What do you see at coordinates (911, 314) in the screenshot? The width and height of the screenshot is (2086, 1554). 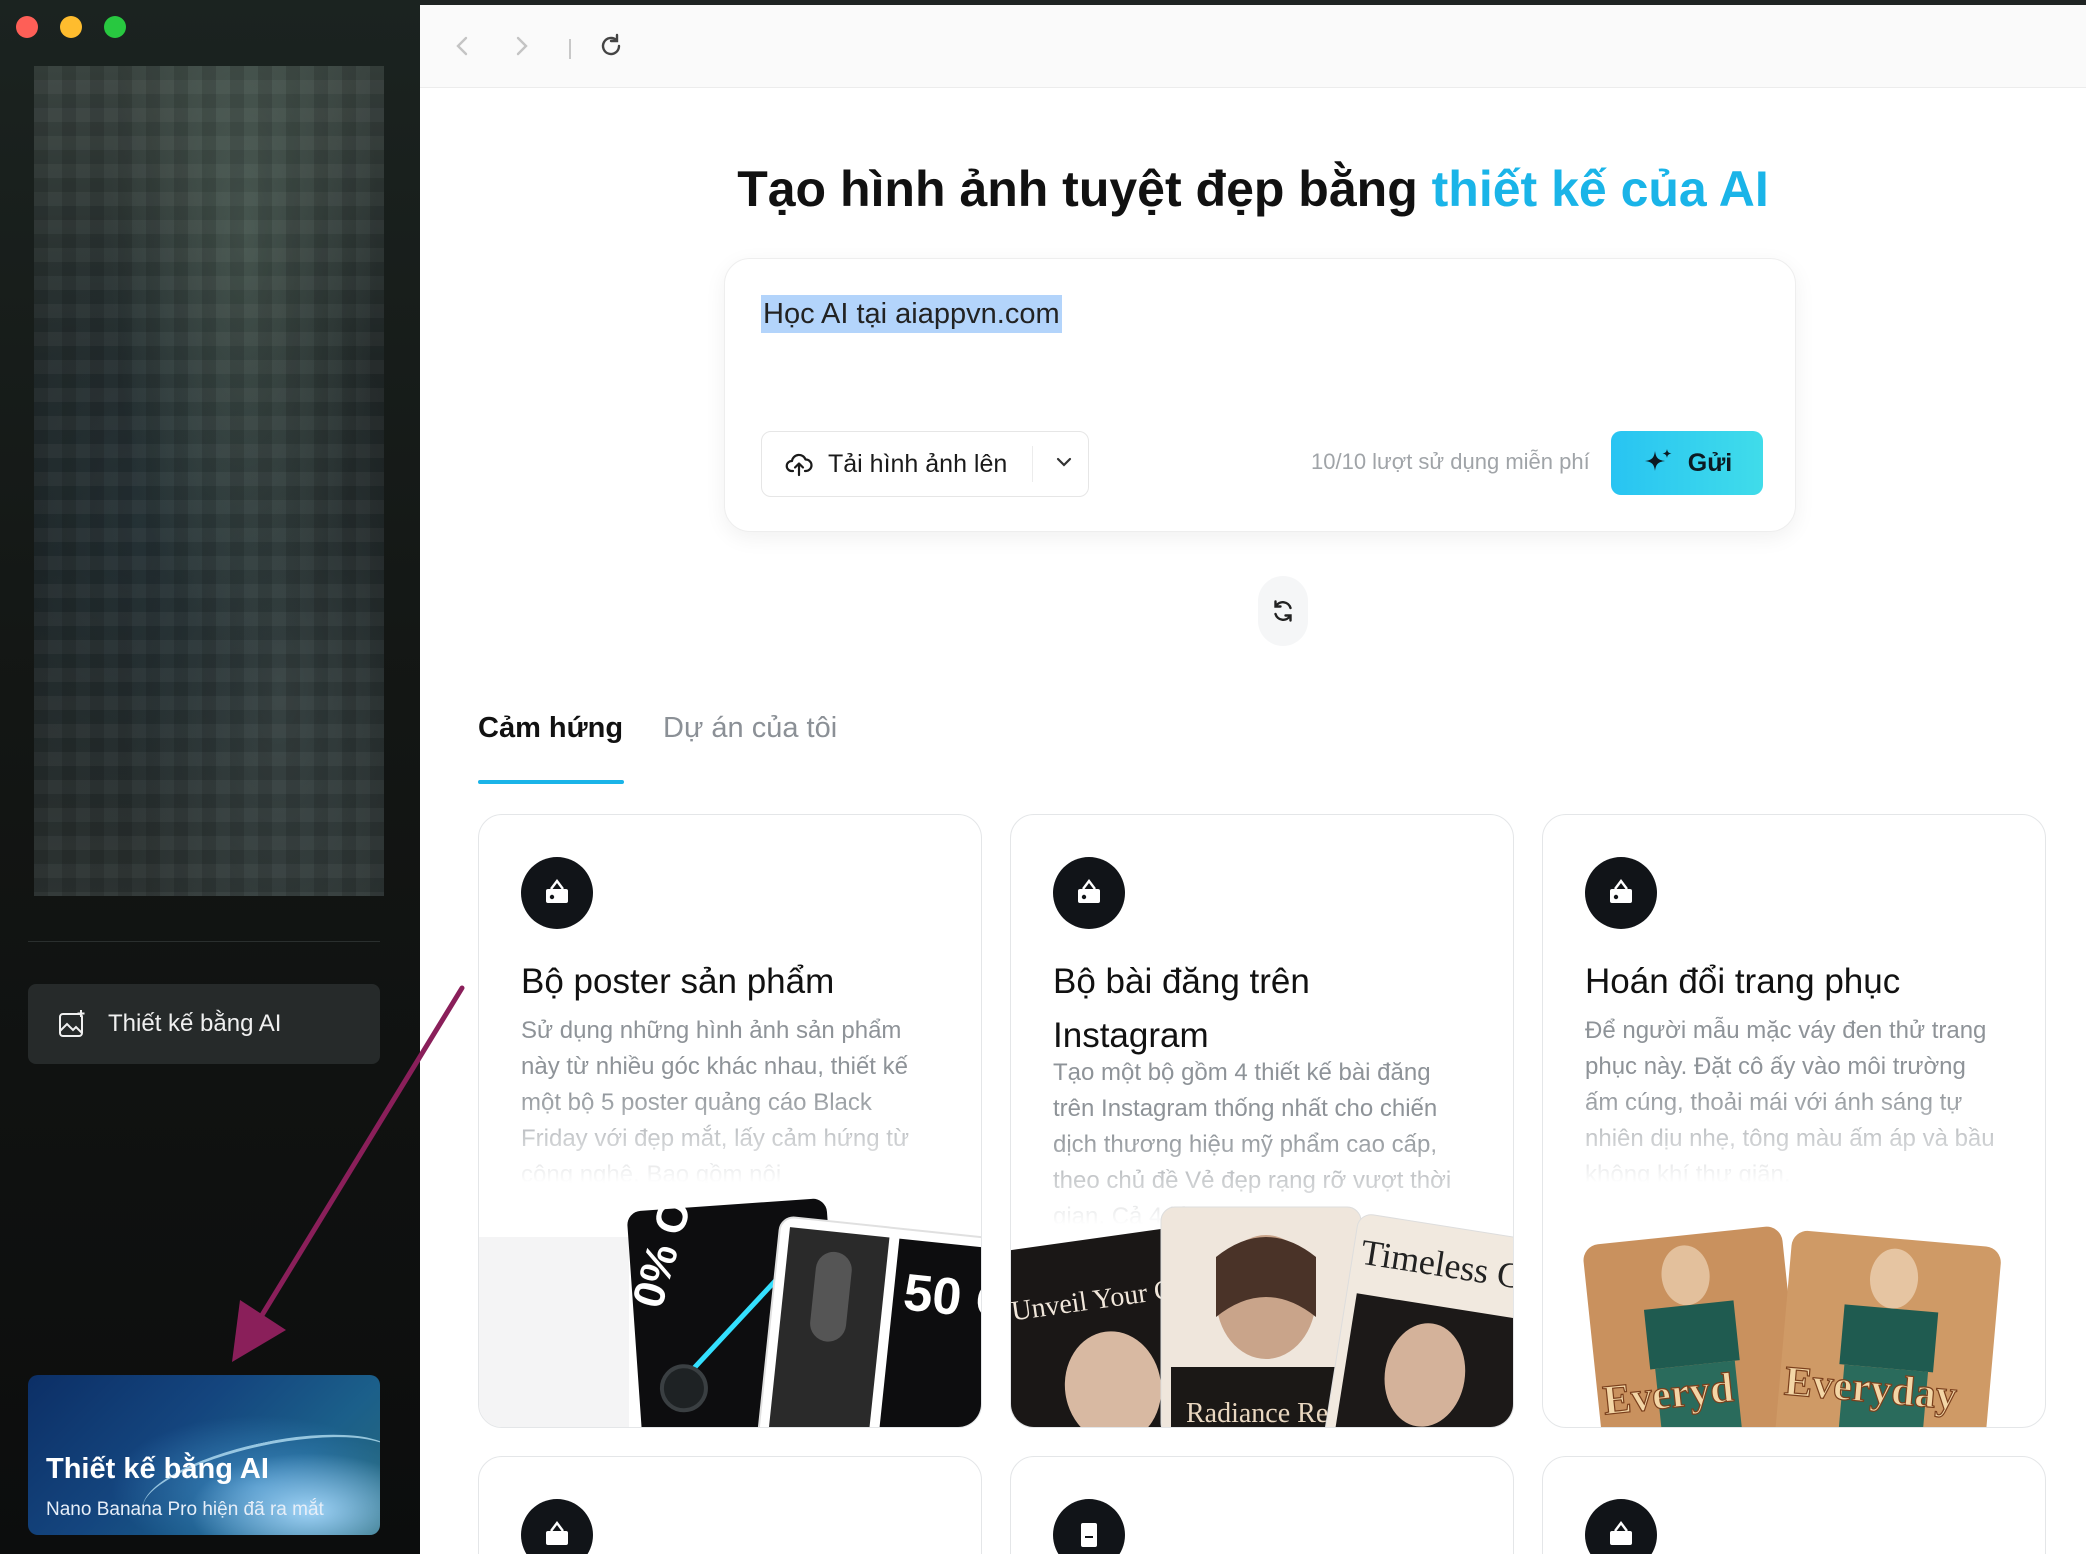 I see `prompt-input: Học AI tại aiappvn.com` at bounding box center [911, 314].